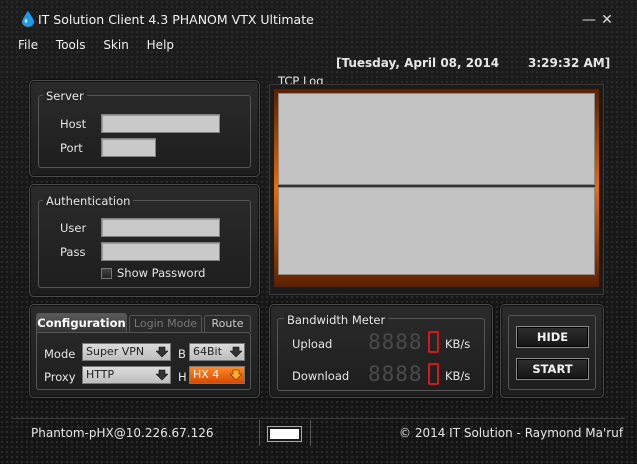 The width and height of the screenshot is (637, 464). What do you see at coordinates (81, 322) in the screenshot?
I see `tab-configuration: Configuration` at bounding box center [81, 322].